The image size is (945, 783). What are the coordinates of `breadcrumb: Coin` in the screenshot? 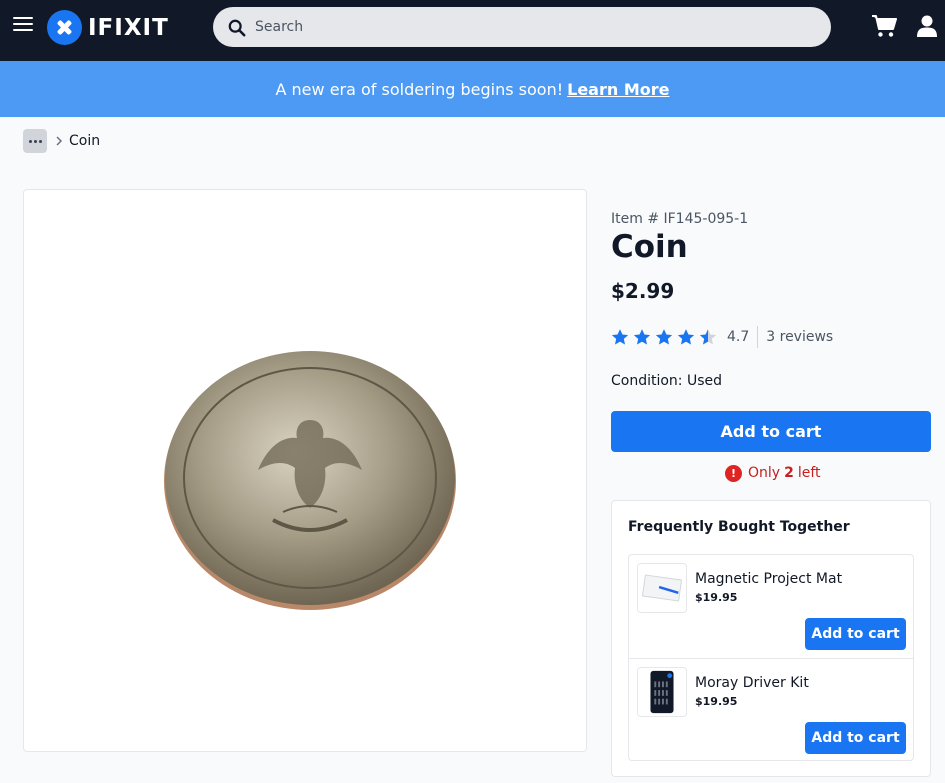 It's located at (61, 141).